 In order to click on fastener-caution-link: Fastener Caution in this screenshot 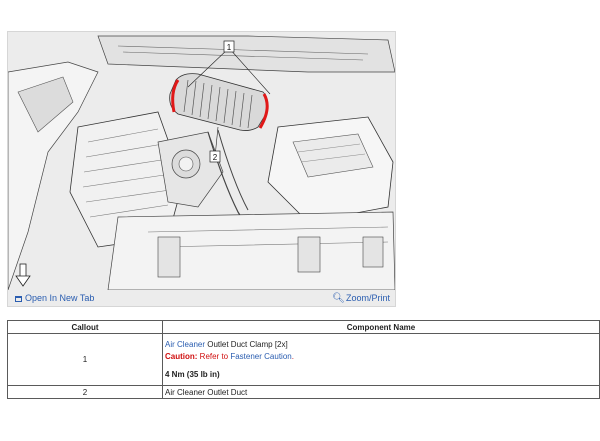, I will do `click(260, 356)`.